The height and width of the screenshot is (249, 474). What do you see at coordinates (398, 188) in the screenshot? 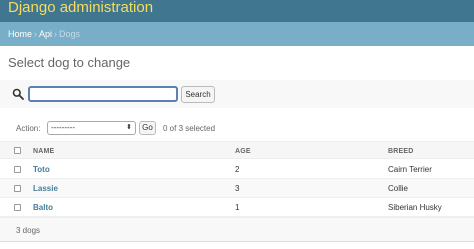
I see `dog-breed: Collie` at bounding box center [398, 188].